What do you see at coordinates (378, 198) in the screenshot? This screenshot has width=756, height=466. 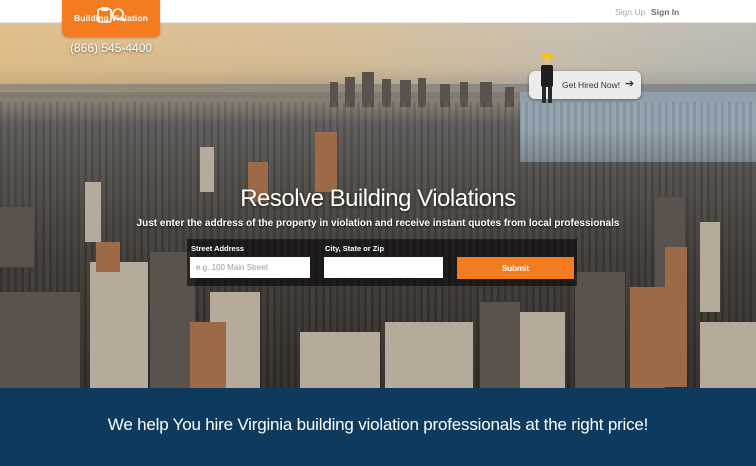 I see `hero-title: Resolve Building Violations` at bounding box center [378, 198].